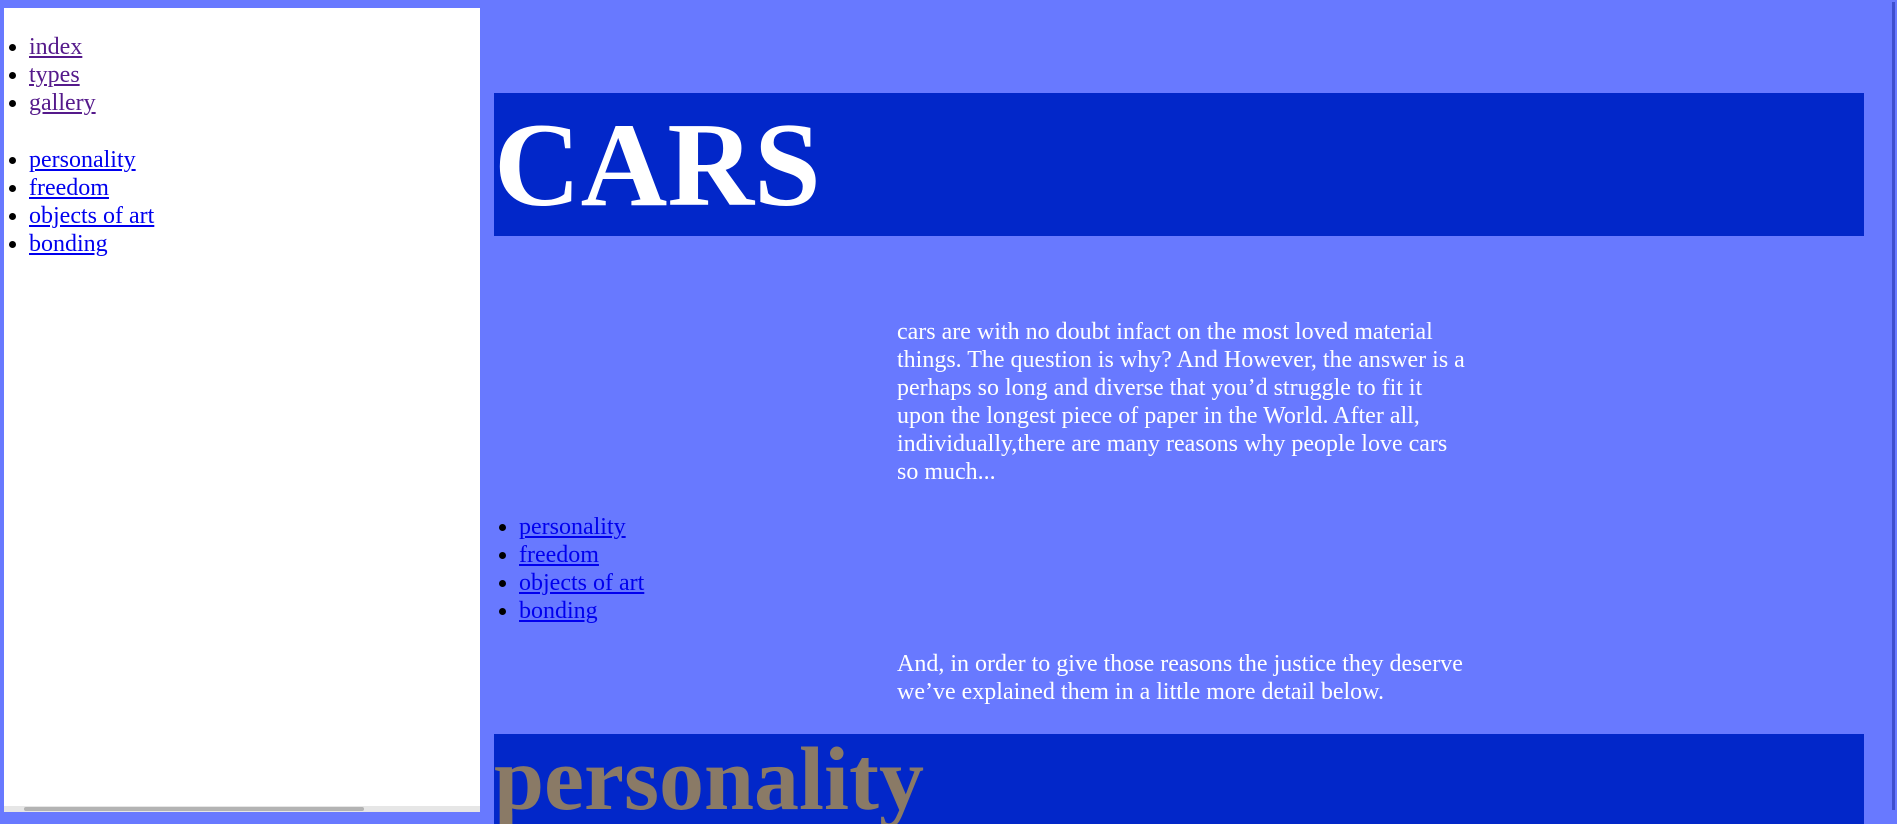  I want to click on section-banner-personality: personality, so click(1179, 779).